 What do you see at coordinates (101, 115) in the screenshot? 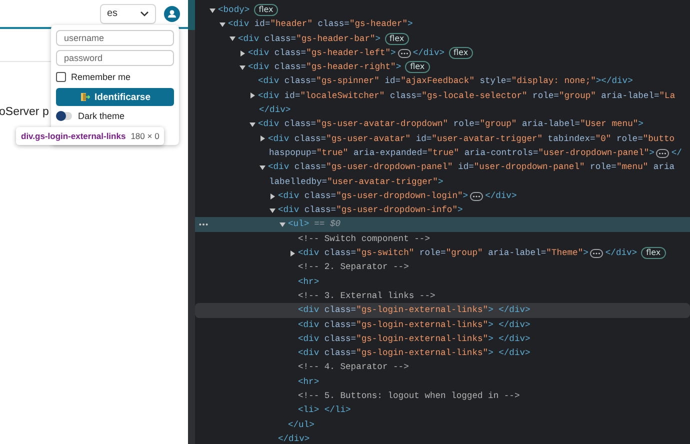
I see `dark-theme-label: Dark theme` at bounding box center [101, 115].